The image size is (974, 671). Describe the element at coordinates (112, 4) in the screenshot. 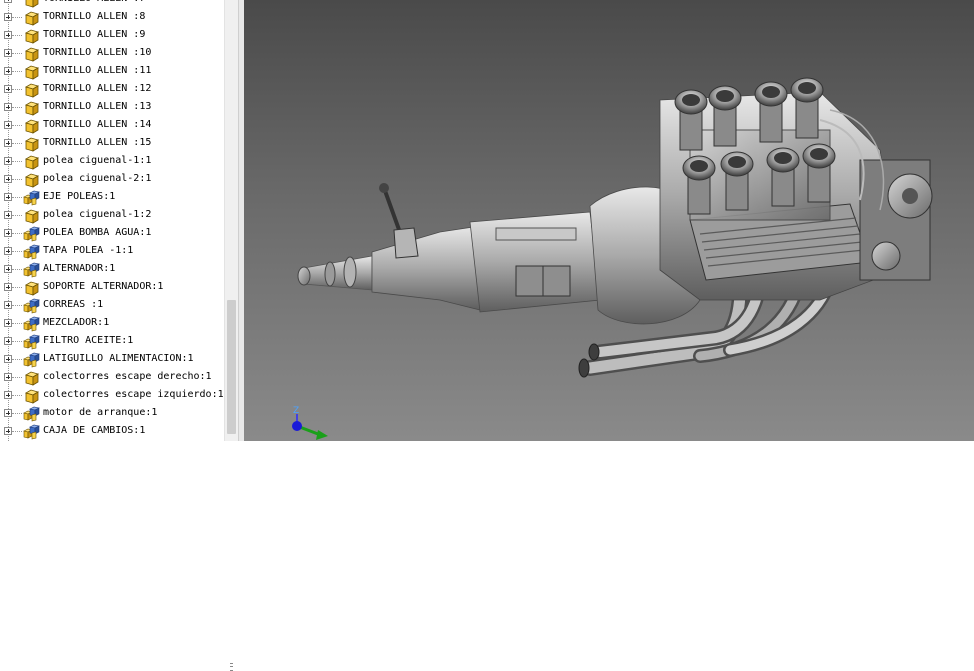

I see `tree-item: TORNILLO ALLEN :7` at that location.